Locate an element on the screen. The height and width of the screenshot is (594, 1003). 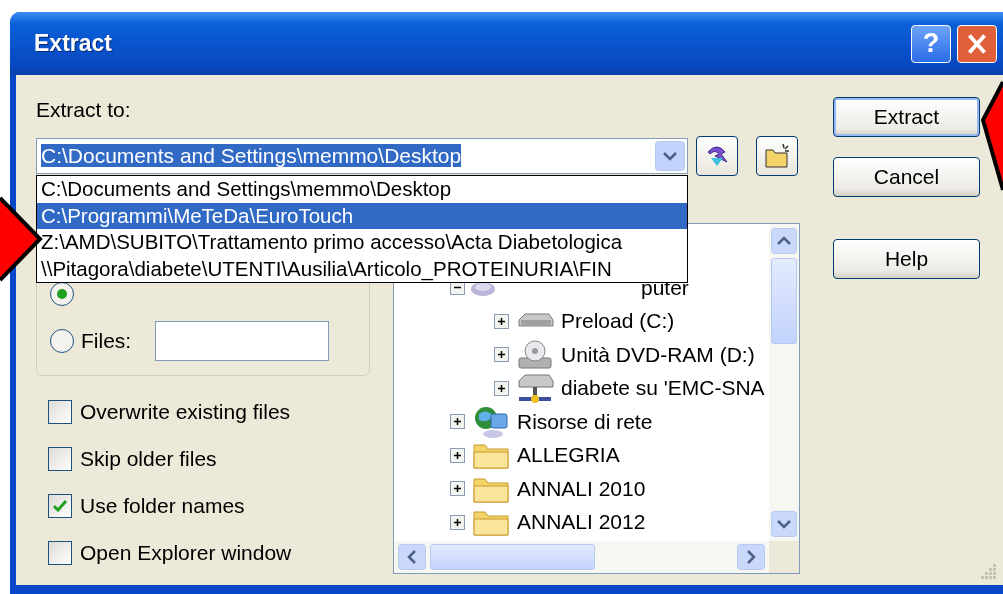
dropdown-option: C:\Programmi\MeTeDa\EuroTouch is located at coordinates (362, 215).